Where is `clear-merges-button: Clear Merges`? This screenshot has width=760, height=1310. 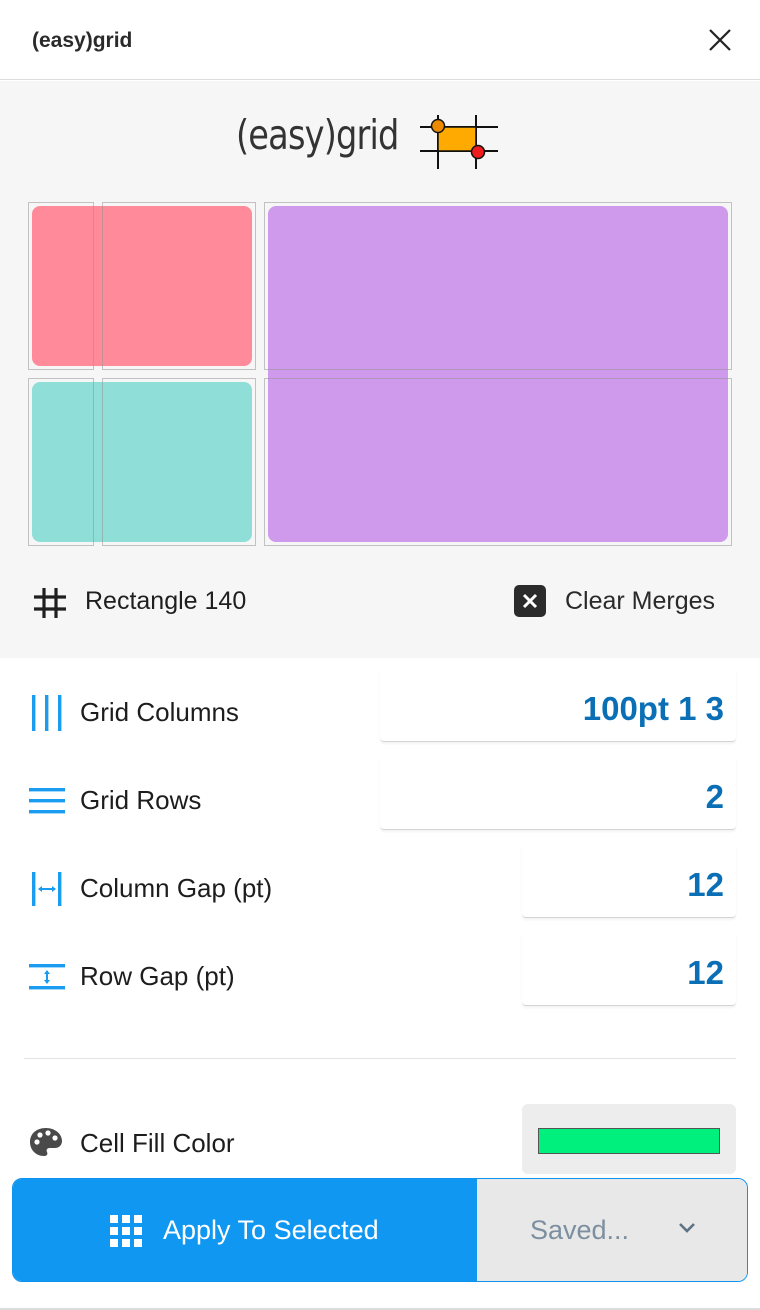
clear-merges-button: Clear Merges is located at coordinates (640, 601).